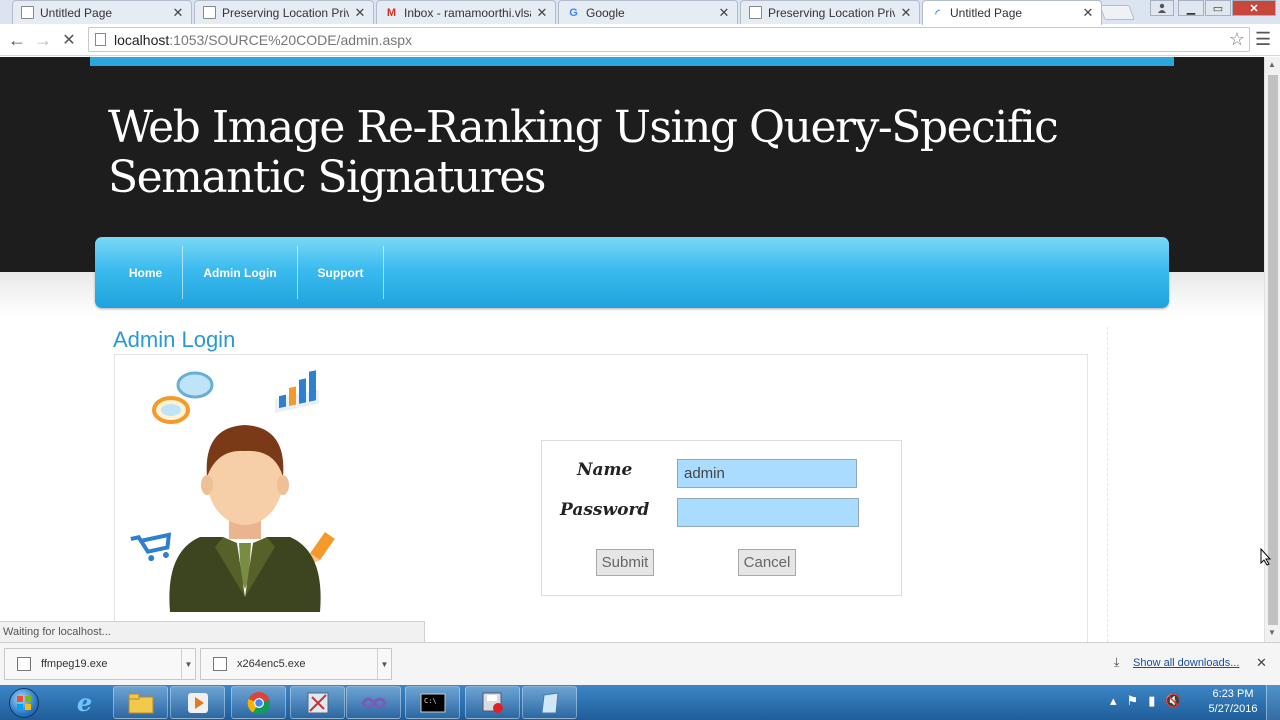 The height and width of the screenshot is (720, 1280). I want to click on login-form: Name admin Password Submit Cancel, so click(721, 518).